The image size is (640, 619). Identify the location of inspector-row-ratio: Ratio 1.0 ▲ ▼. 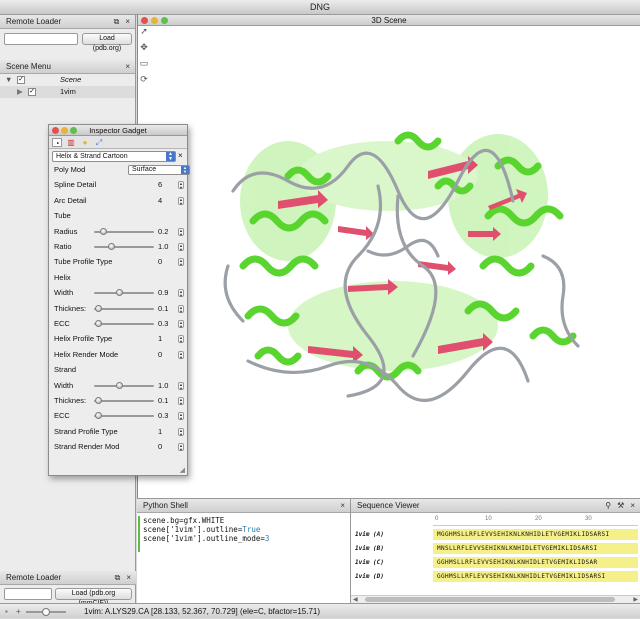
(119, 247).